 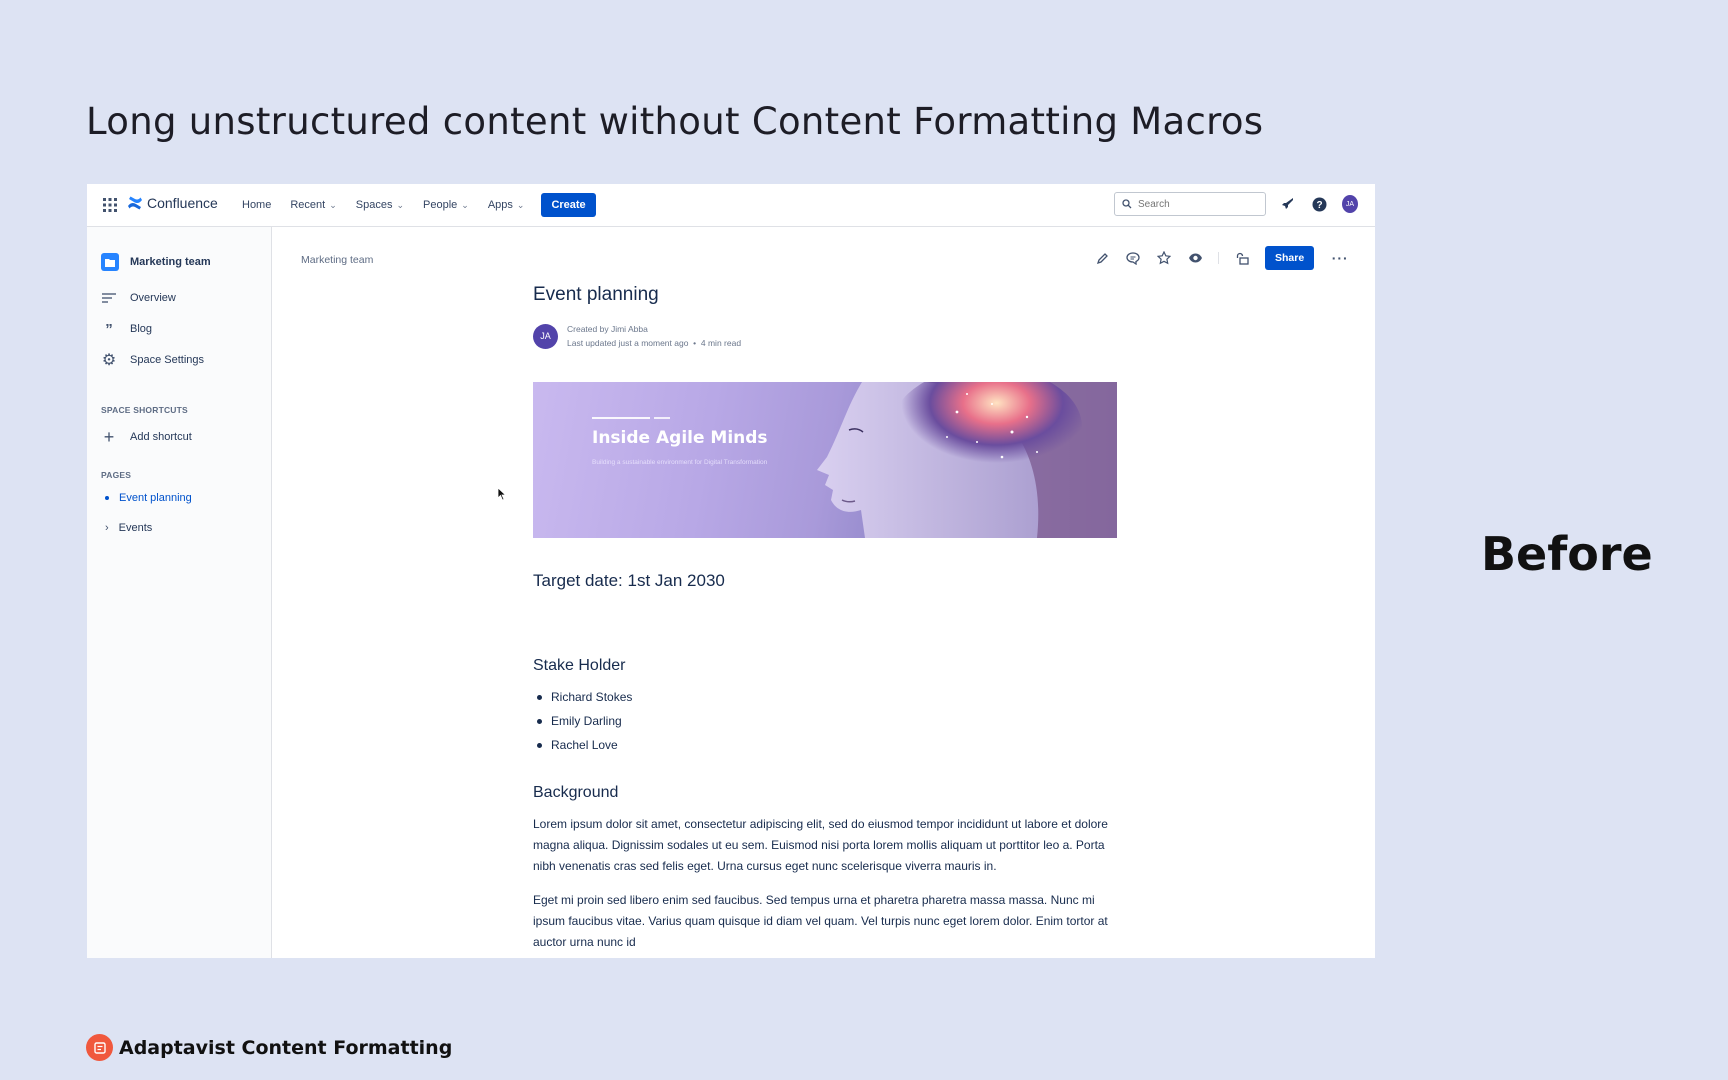 What do you see at coordinates (579, 665) in the screenshot?
I see `stakeholder-heading: Stake Holder` at bounding box center [579, 665].